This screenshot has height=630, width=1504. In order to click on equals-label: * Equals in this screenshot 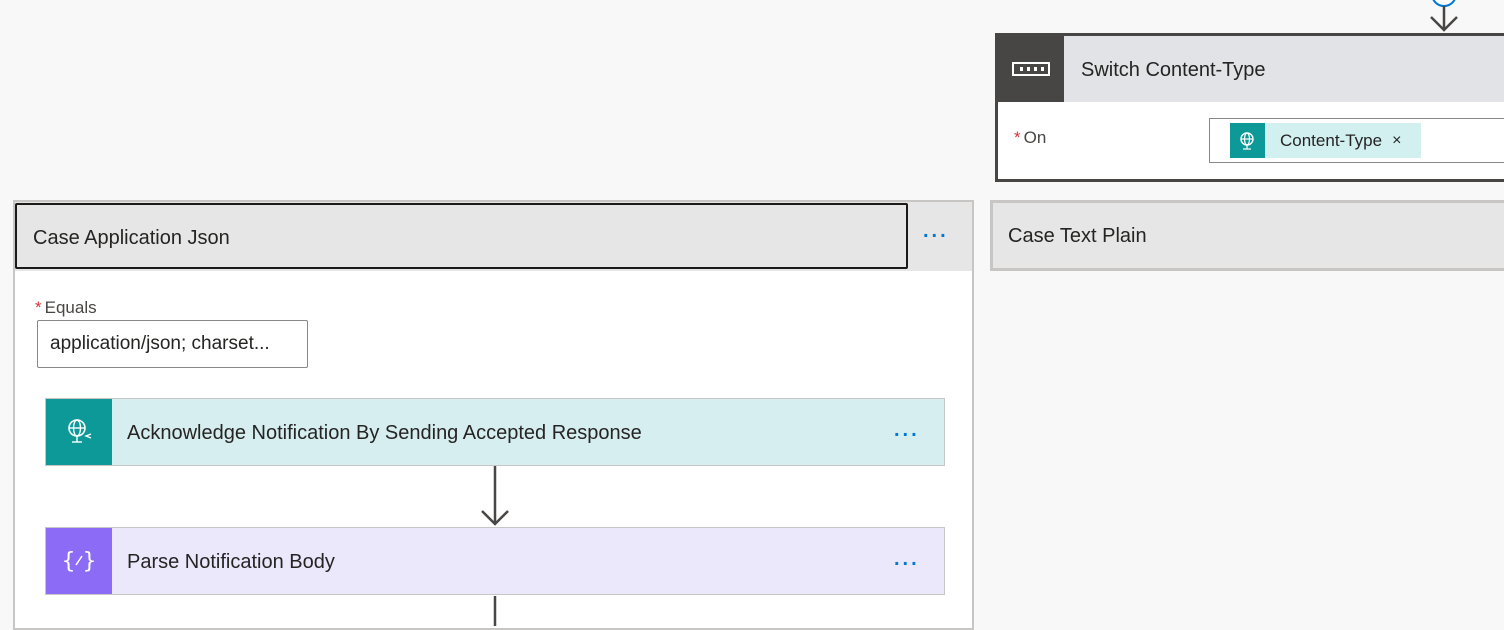, I will do `click(66, 308)`.